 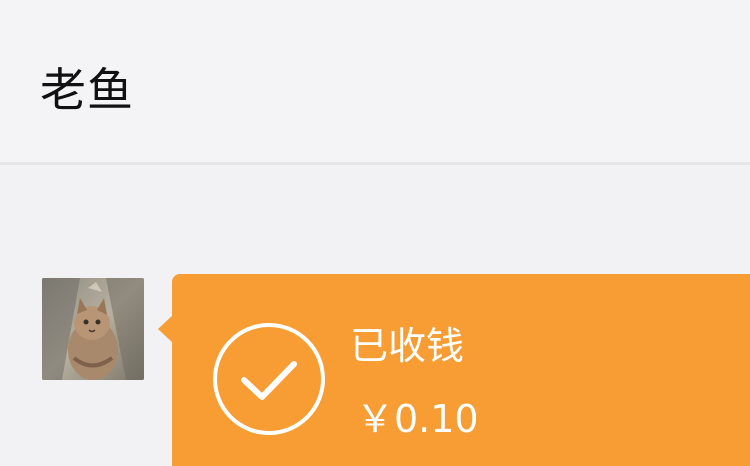 I want to click on transfer-status: 已收钱, so click(x=407, y=346).